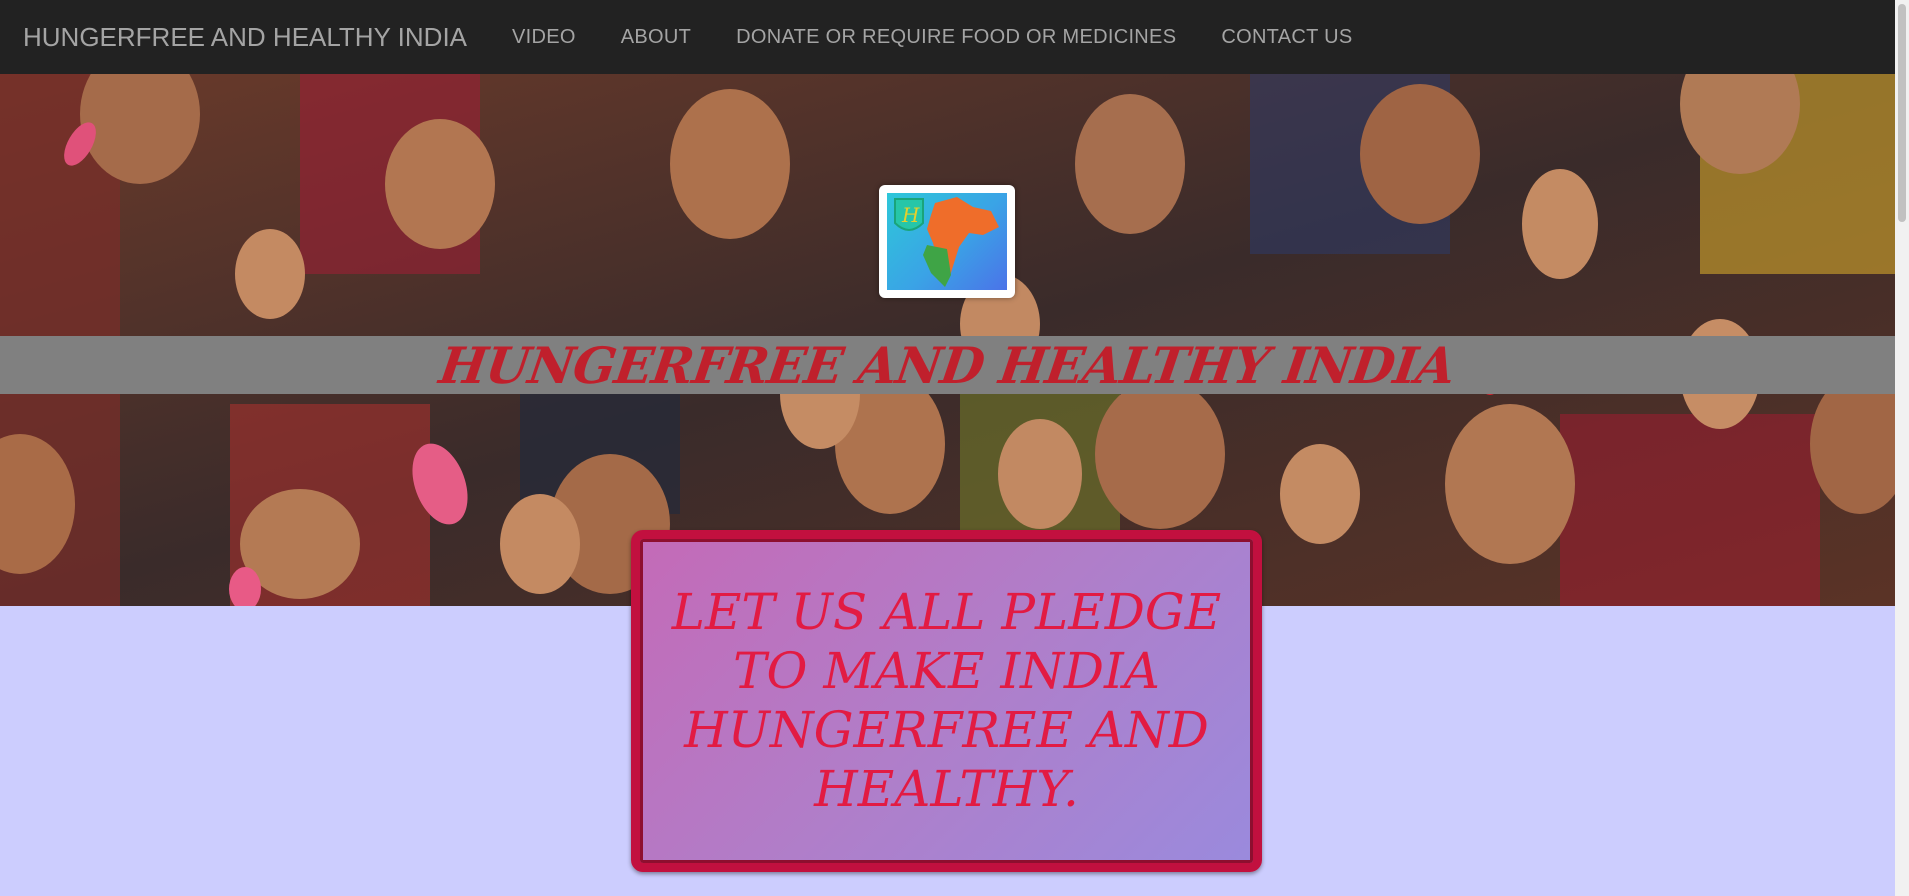  I want to click on site-logo: H, so click(947, 241).